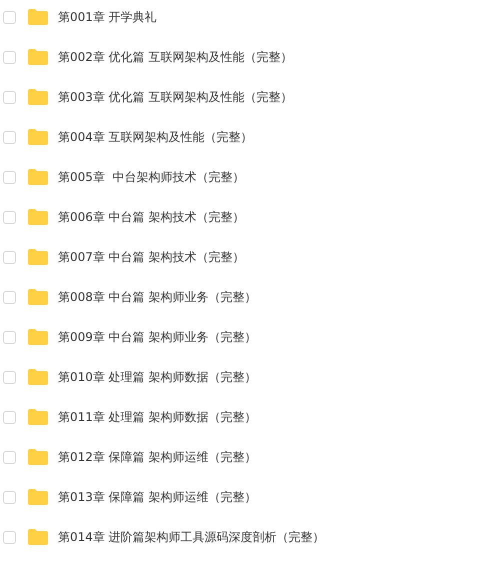  I want to click on folder-name: 第005章 中台架构师技术（完整）, so click(151, 177).